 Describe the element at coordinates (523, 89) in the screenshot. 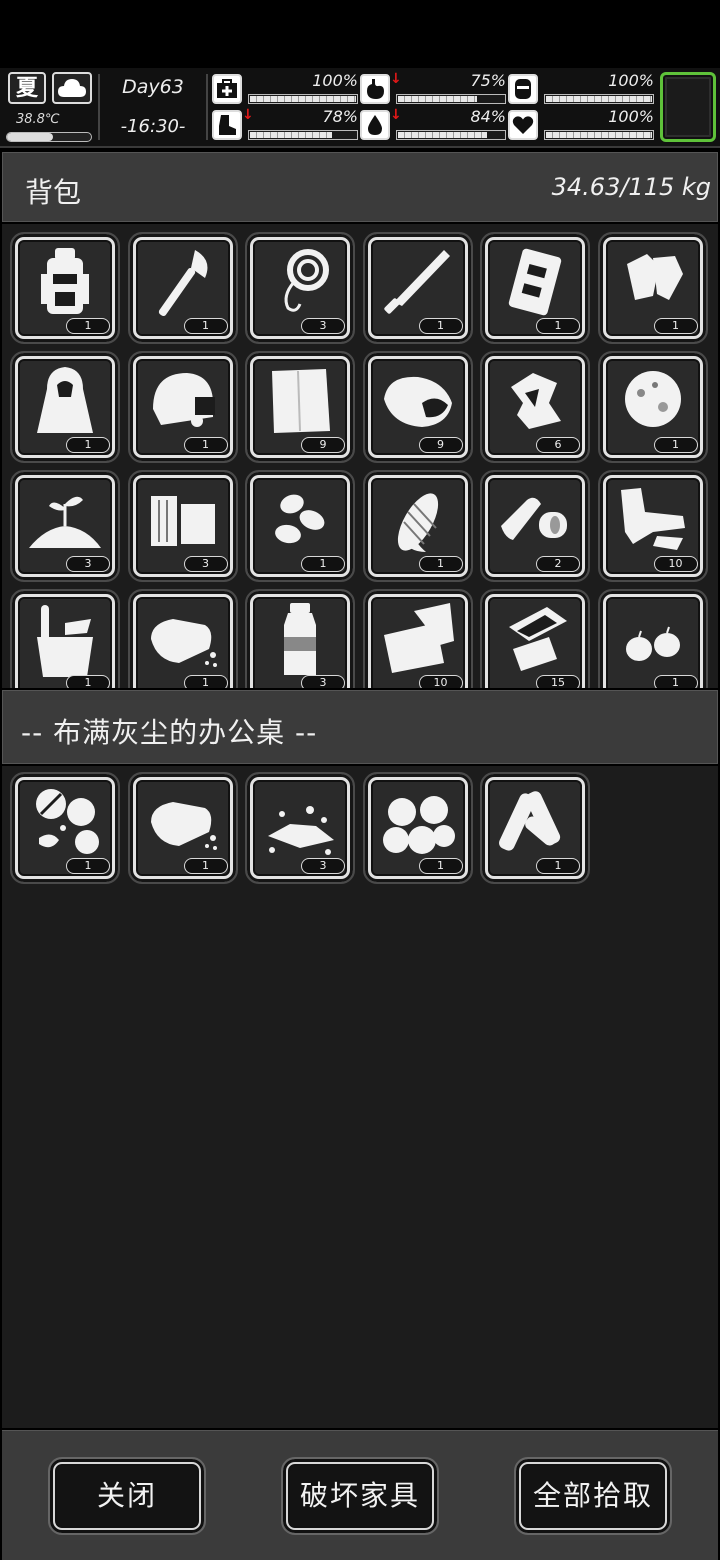

I see `armor-icon` at that location.